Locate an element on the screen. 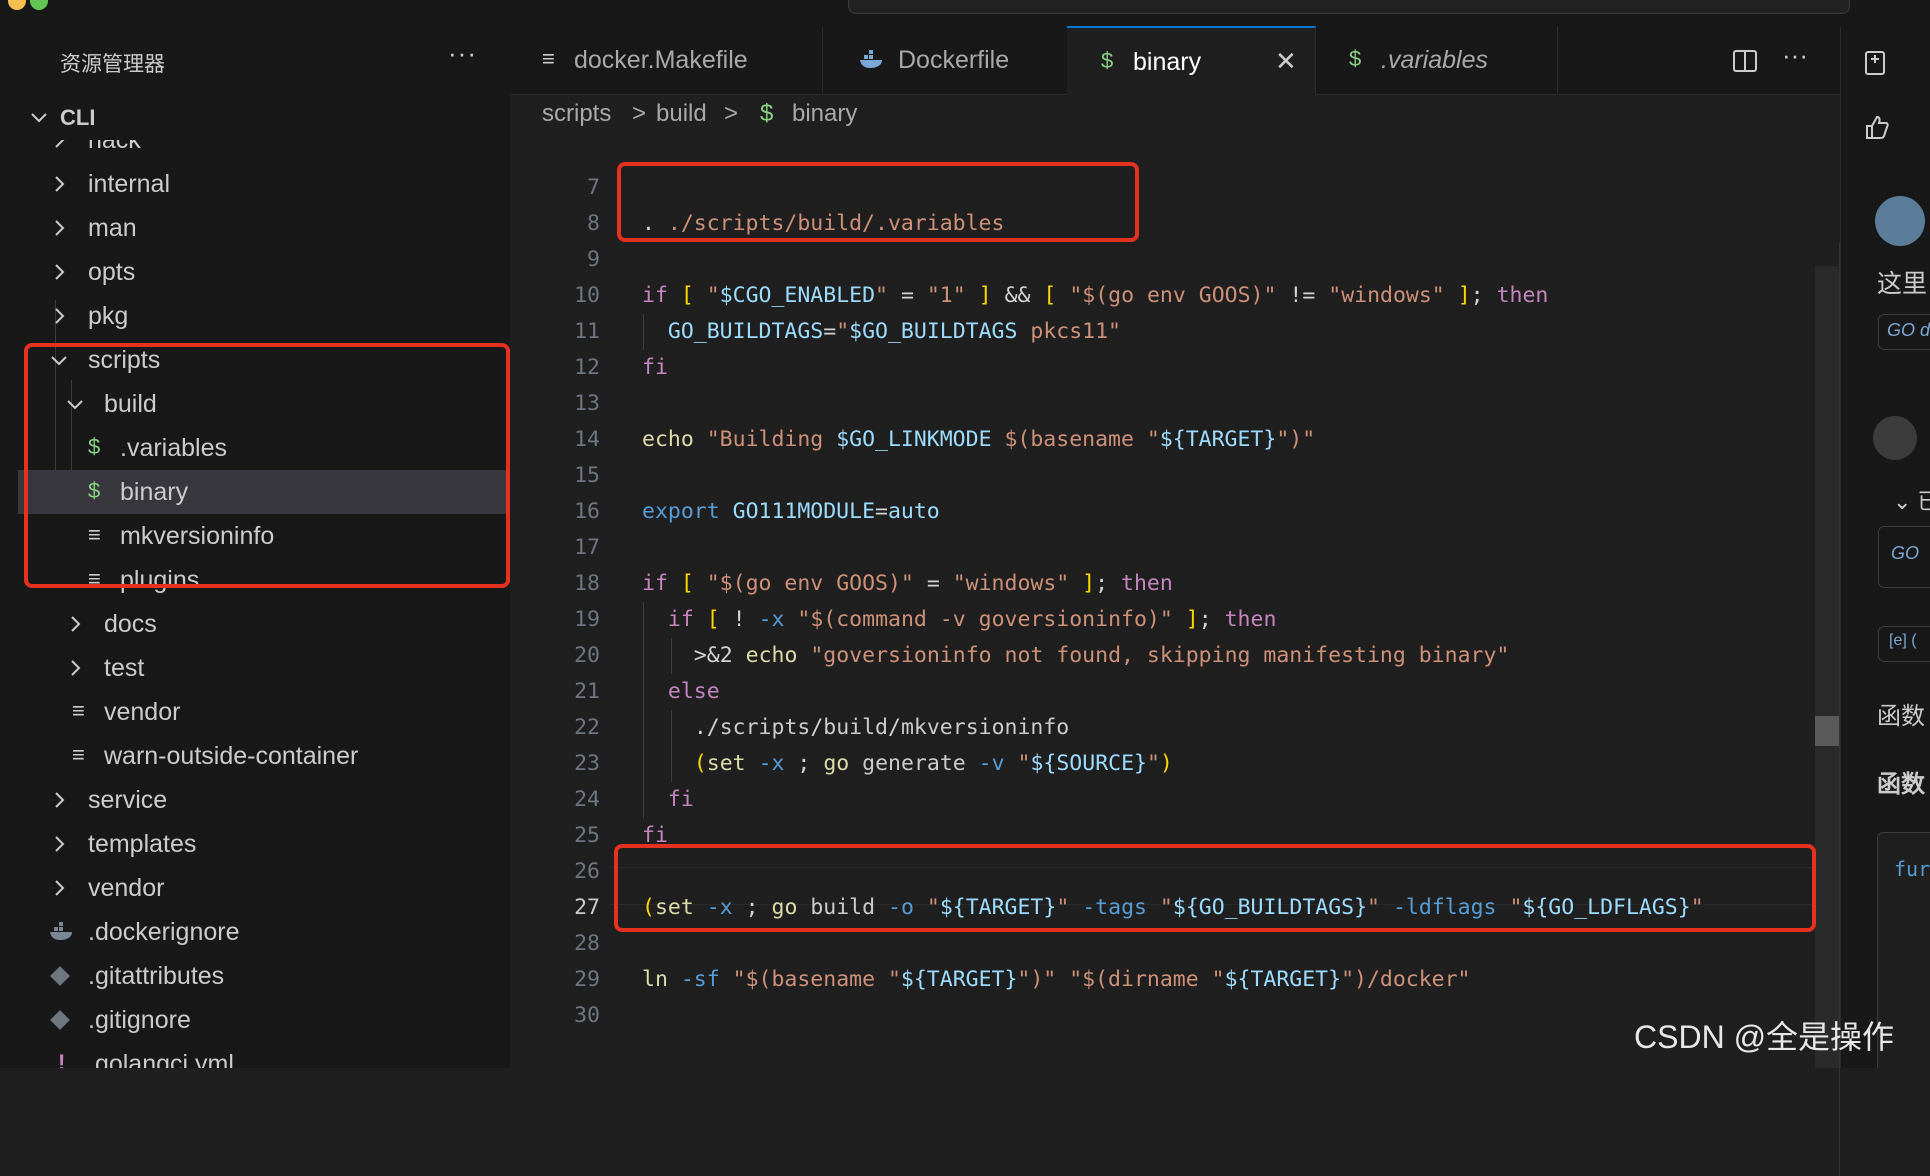 This screenshot has width=1930, height=1176. code-line-25: fi is located at coordinates (655, 835).